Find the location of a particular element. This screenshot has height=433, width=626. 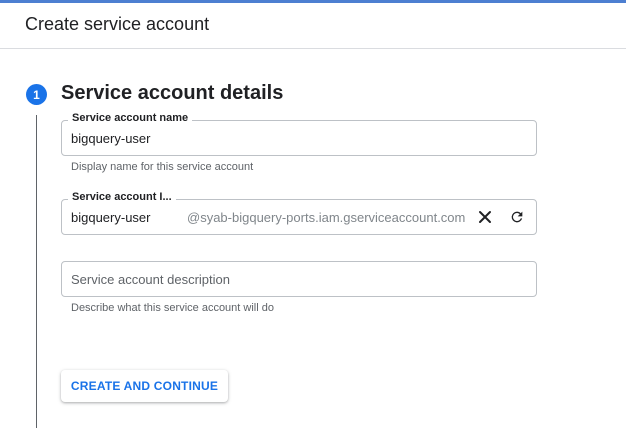

page-title: Create service account is located at coordinates (117, 24).